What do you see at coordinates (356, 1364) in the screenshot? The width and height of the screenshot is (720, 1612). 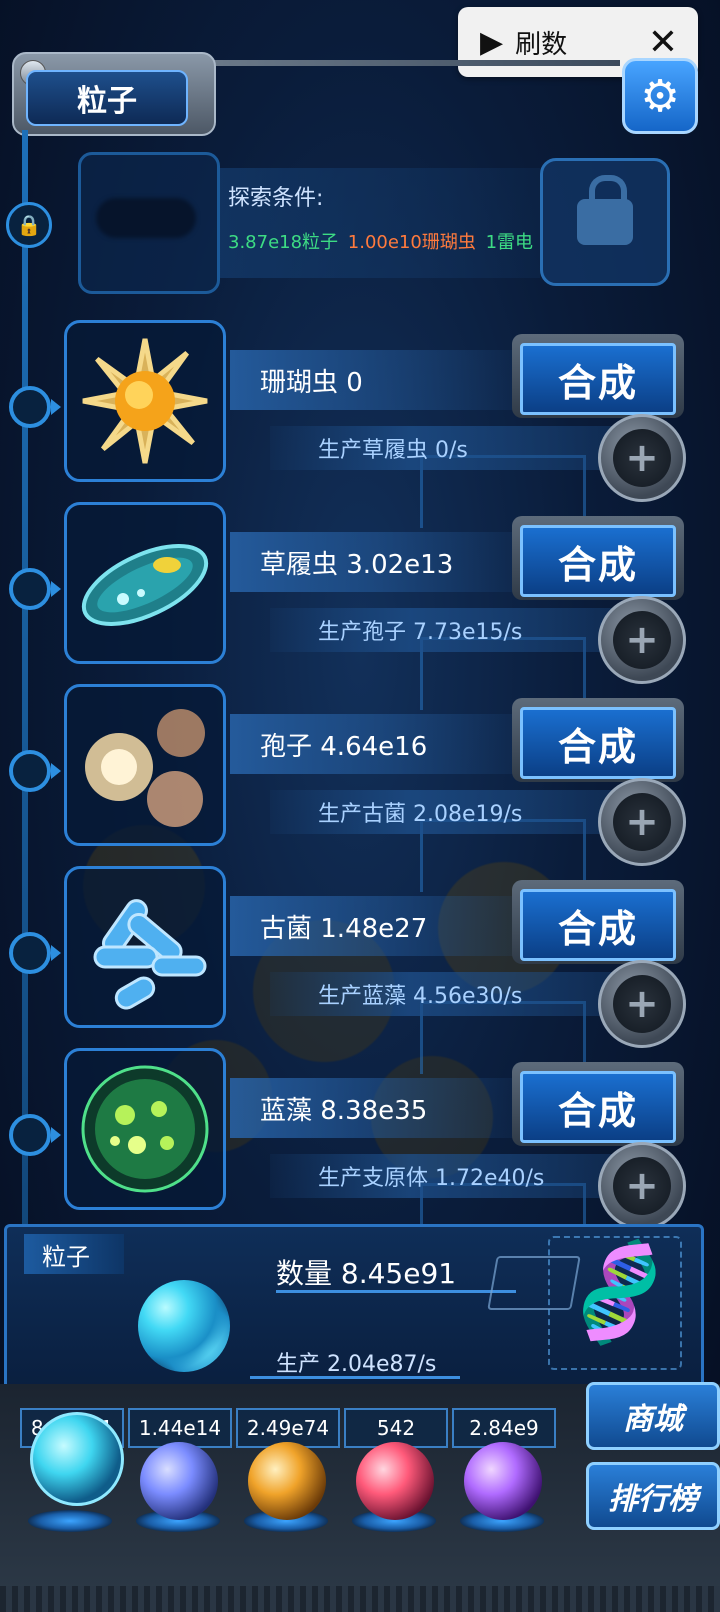 I see `particle-production: 生产 2.04e87/s` at bounding box center [356, 1364].